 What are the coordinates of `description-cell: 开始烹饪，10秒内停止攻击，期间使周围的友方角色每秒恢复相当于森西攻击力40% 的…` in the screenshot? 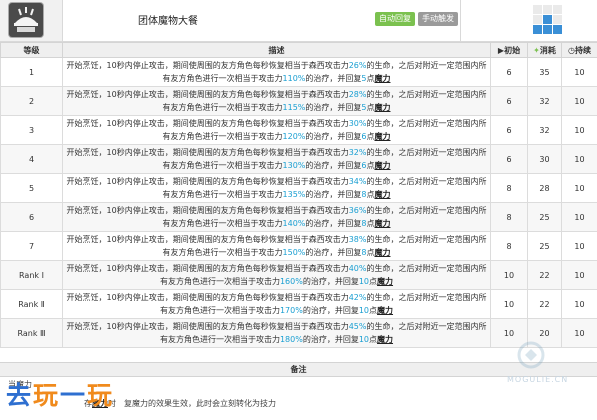 It's located at (276, 275).